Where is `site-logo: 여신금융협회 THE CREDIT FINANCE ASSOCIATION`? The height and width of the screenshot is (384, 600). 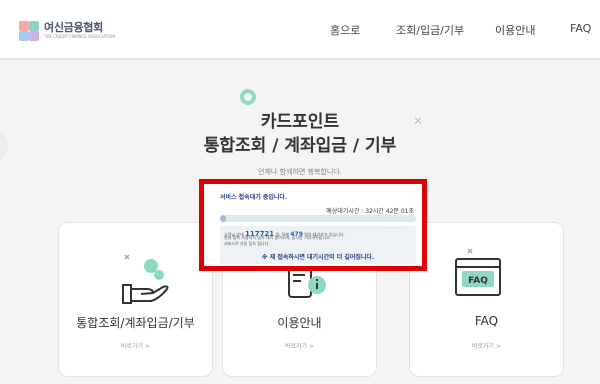 site-logo: 여신금융협회 THE CREDIT FINANCE ASSOCIATION is located at coordinates (67, 31).